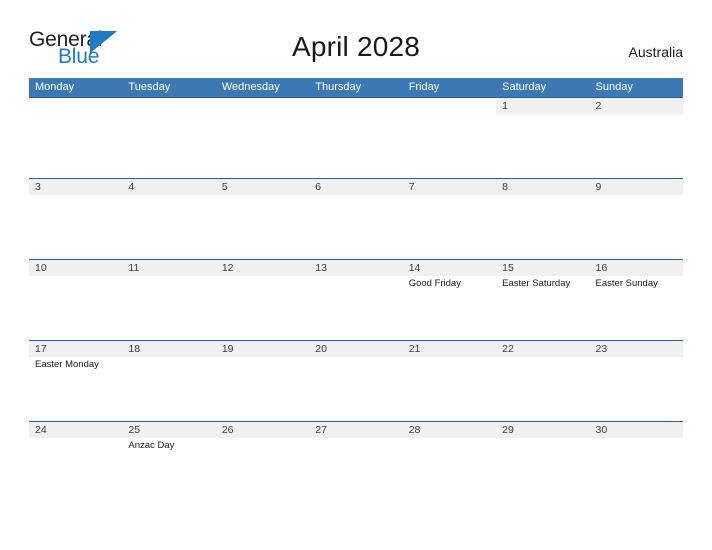 This screenshot has height=550, width=712. Describe the element at coordinates (543, 300) in the screenshot. I see `day-cell: 15 Easter Saturday` at that location.